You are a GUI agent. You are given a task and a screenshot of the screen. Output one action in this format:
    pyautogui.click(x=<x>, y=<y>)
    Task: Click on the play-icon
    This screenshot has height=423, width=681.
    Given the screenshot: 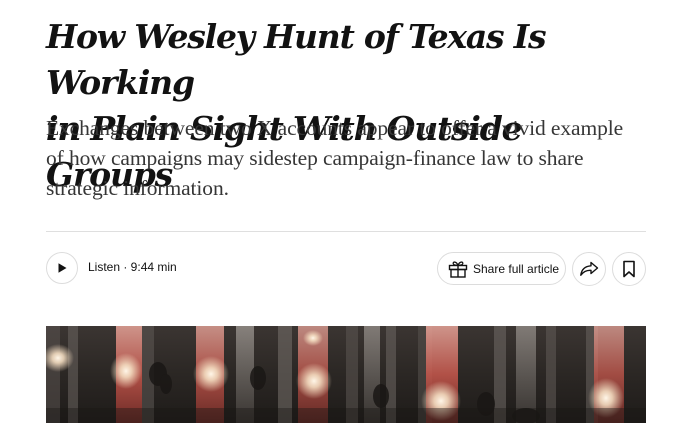 What is the action you would take?
    pyautogui.click(x=62, y=268)
    